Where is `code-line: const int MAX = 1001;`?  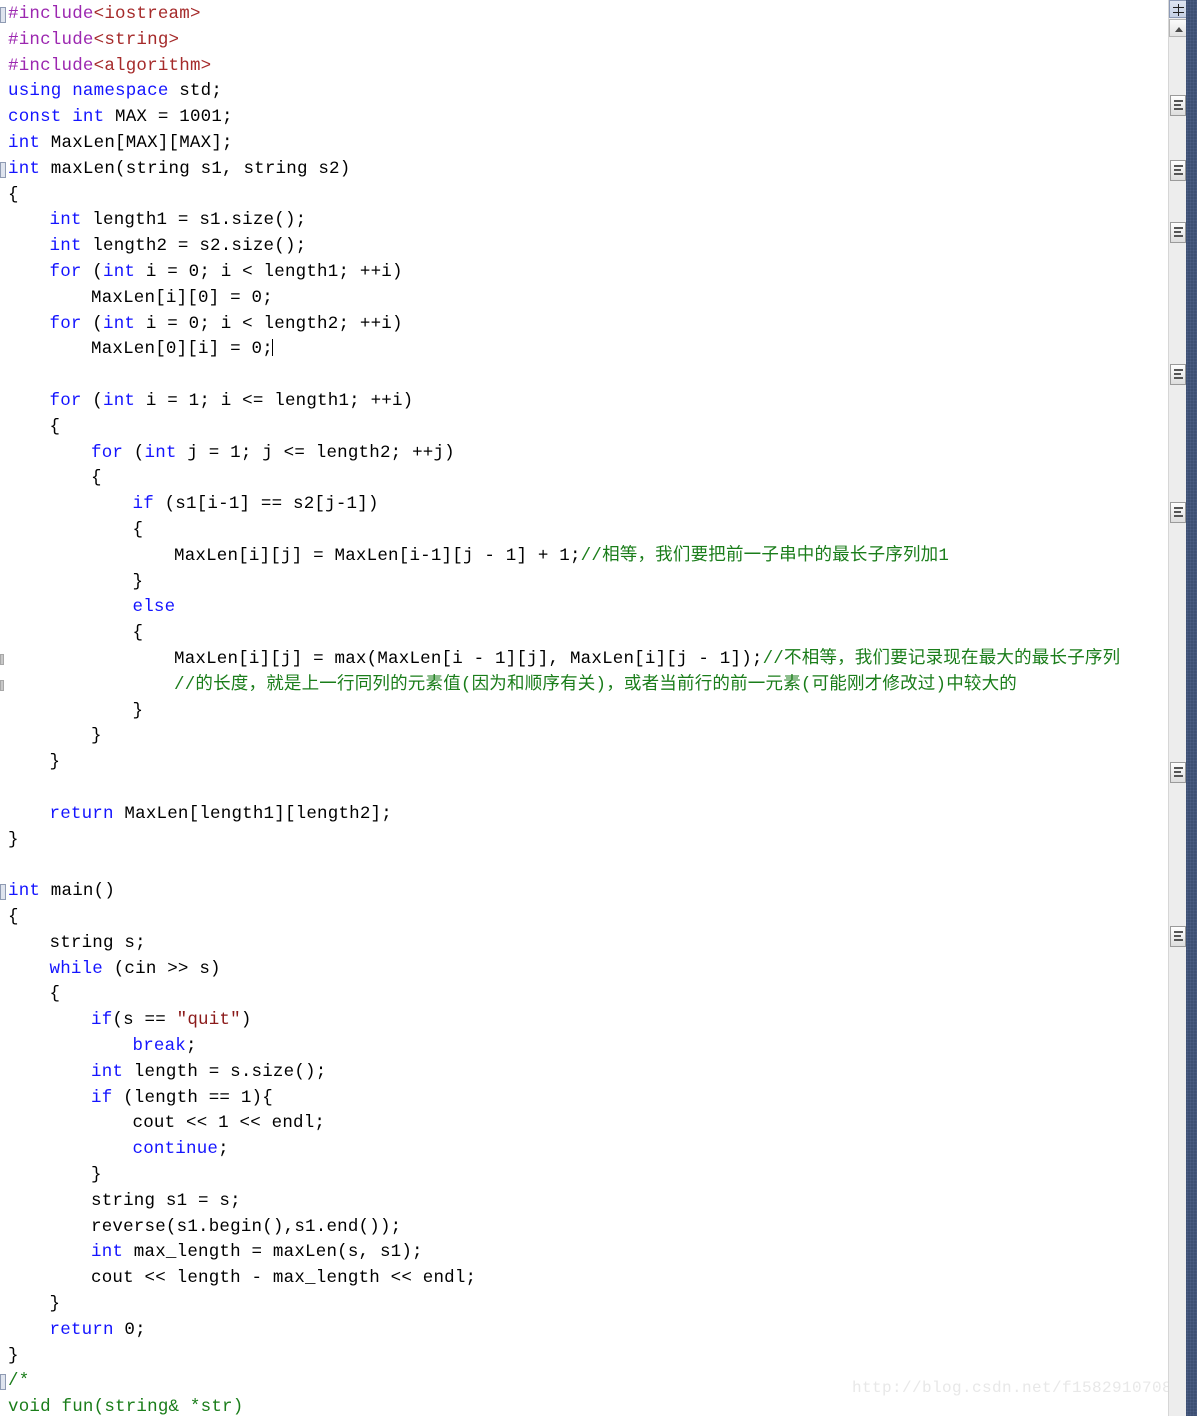
code-line: const int MAX = 1001; is located at coordinates (584, 118).